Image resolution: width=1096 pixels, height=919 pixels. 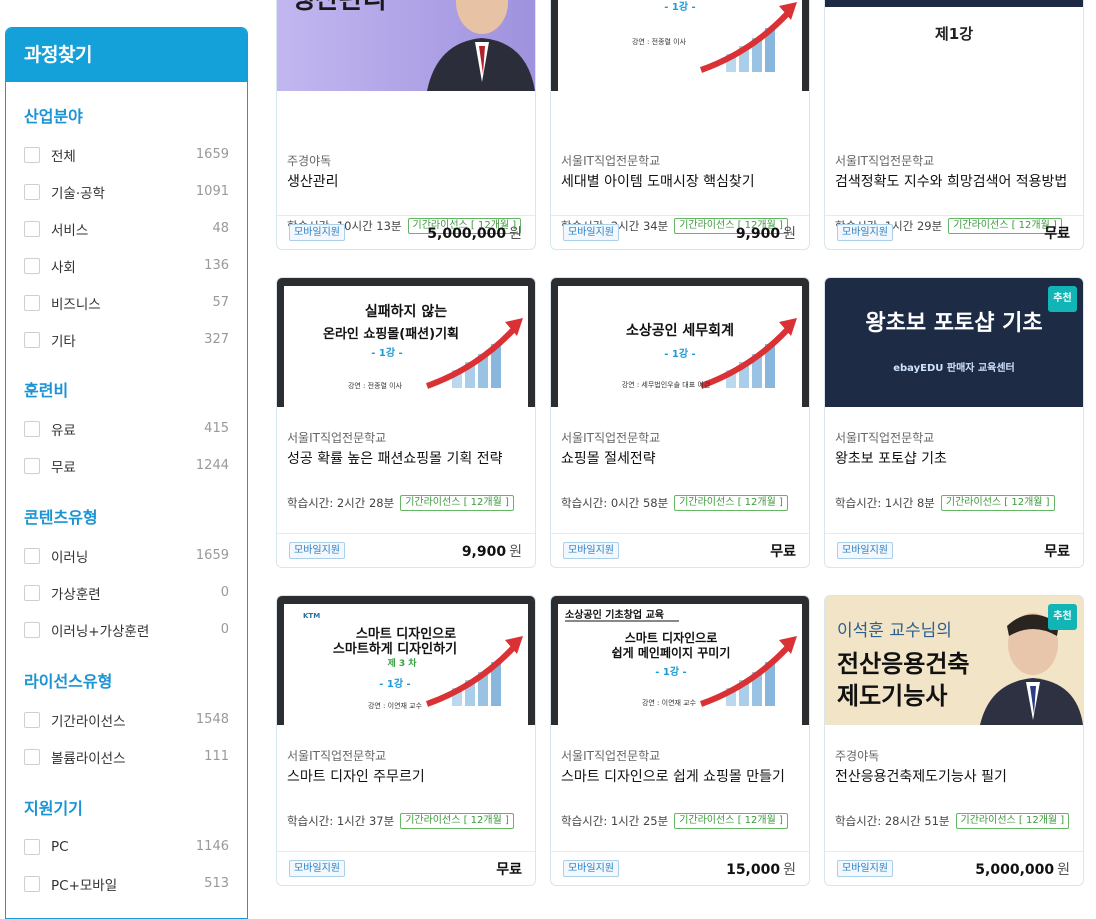 What do you see at coordinates (391, 334) in the screenshot?
I see `svg-text: 온라인 쇼핑몰(패션)기획` at bounding box center [391, 334].